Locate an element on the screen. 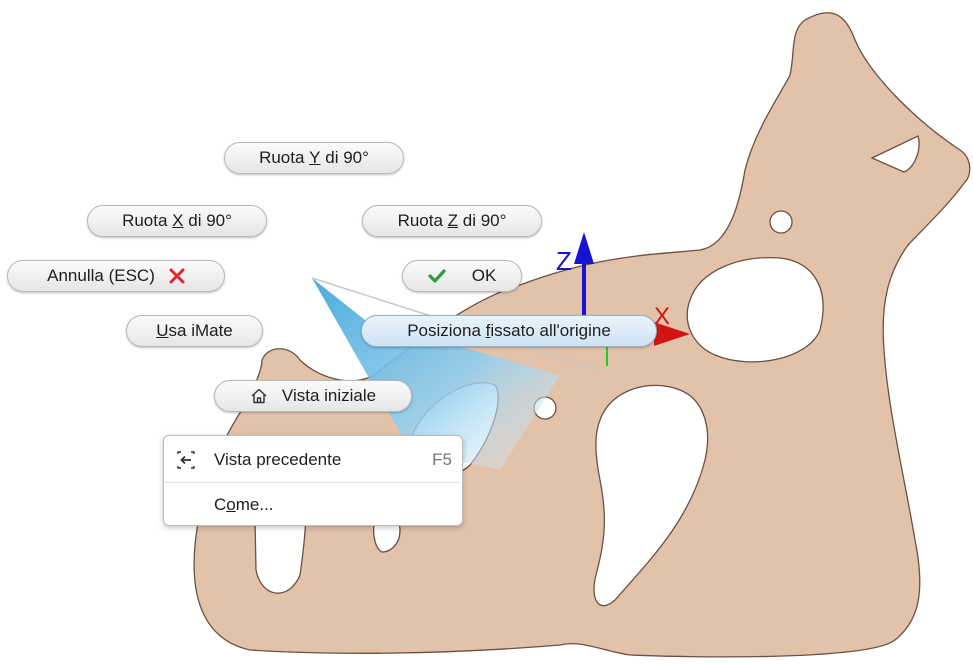  rotate-x-button: Ruota X di 90° is located at coordinates (177, 221).